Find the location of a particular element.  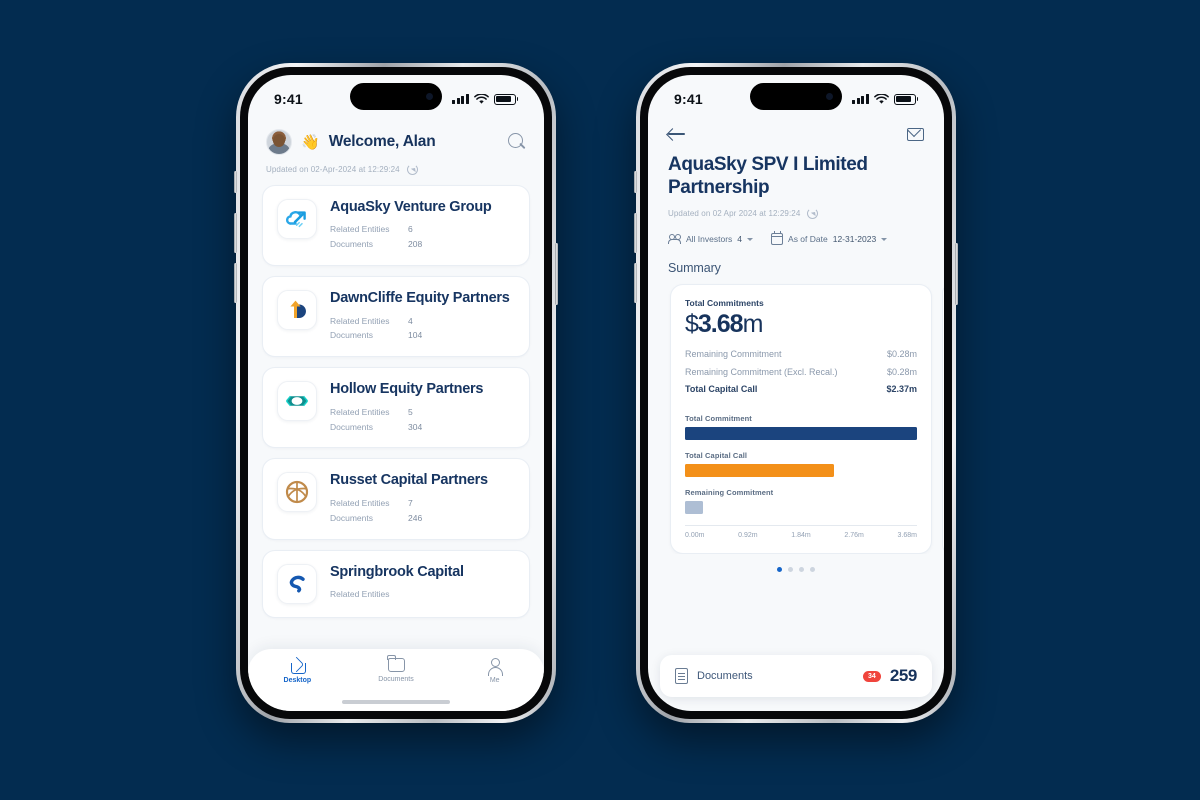

page-title: Welcome, Alan is located at coordinates (382, 141).